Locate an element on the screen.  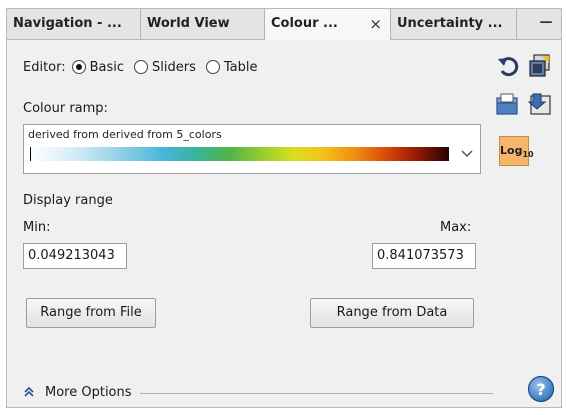
editor-label: Editor: is located at coordinates (44, 67).